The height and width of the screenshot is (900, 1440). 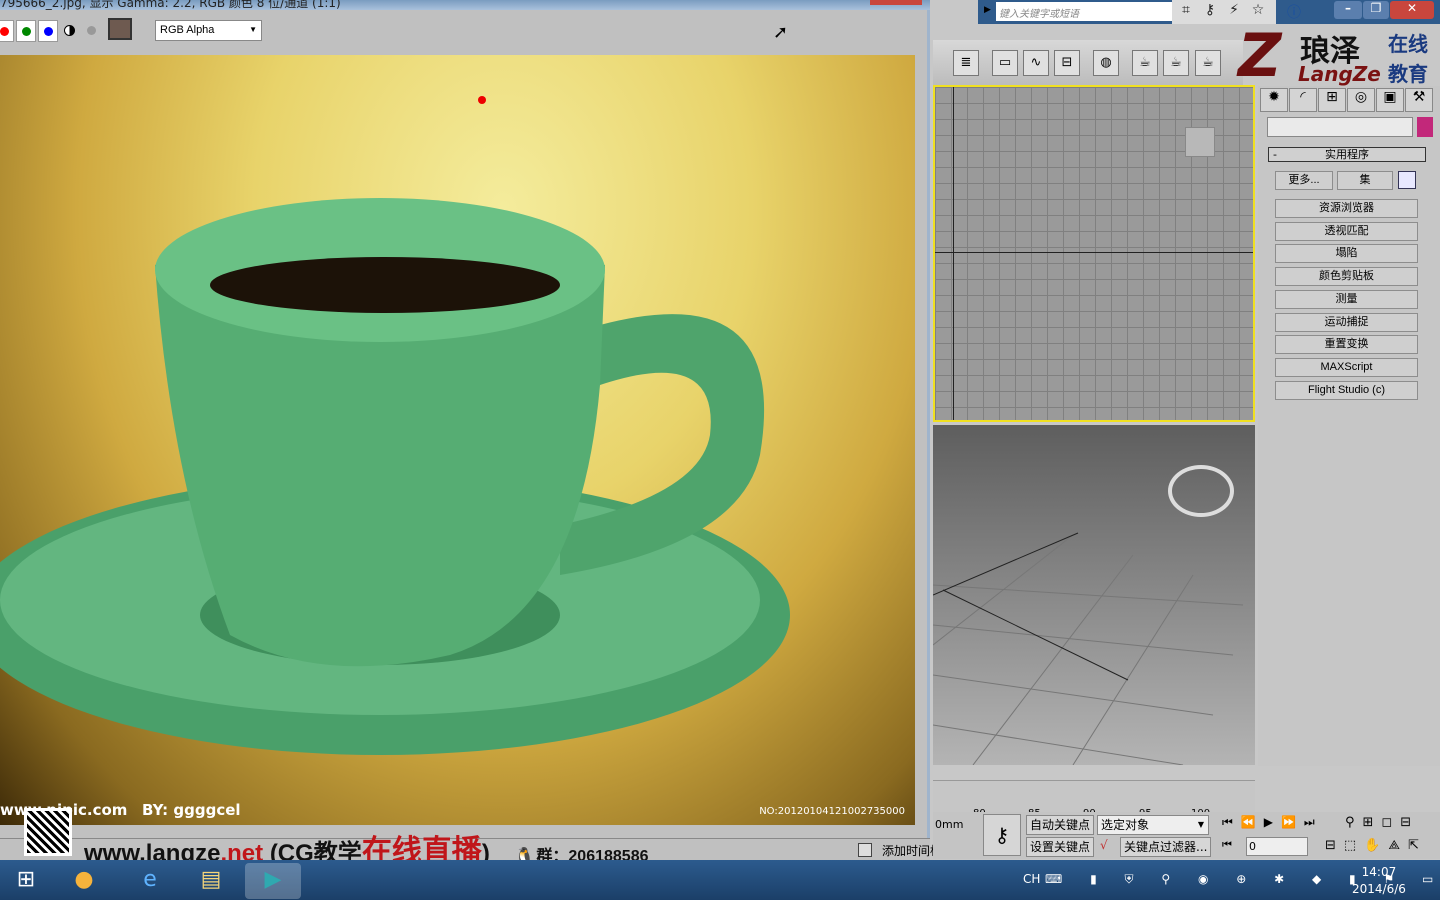 What do you see at coordinates (26, 881) in the screenshot?
I see `start-button: ⊞` at bounding box center [26, 881].